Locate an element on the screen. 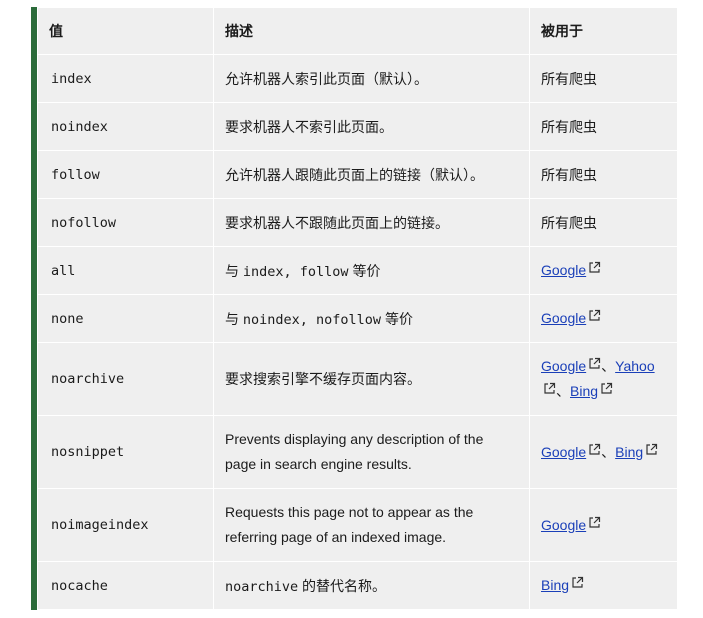  value-cell: nocache is located at coordinates (125, 585).